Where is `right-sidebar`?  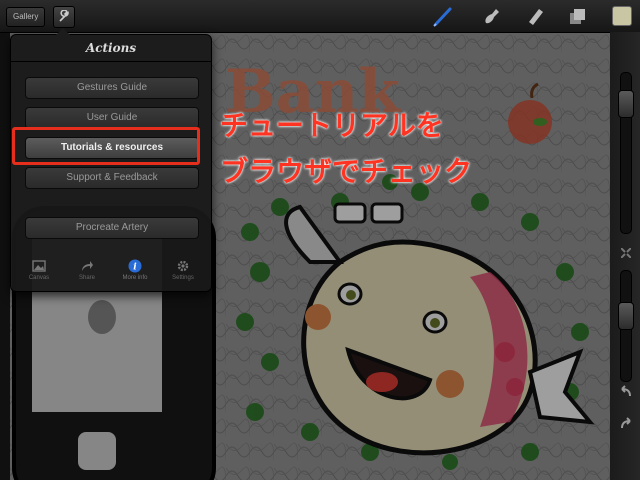 right-sidebar is located at coordinates (625, 256).